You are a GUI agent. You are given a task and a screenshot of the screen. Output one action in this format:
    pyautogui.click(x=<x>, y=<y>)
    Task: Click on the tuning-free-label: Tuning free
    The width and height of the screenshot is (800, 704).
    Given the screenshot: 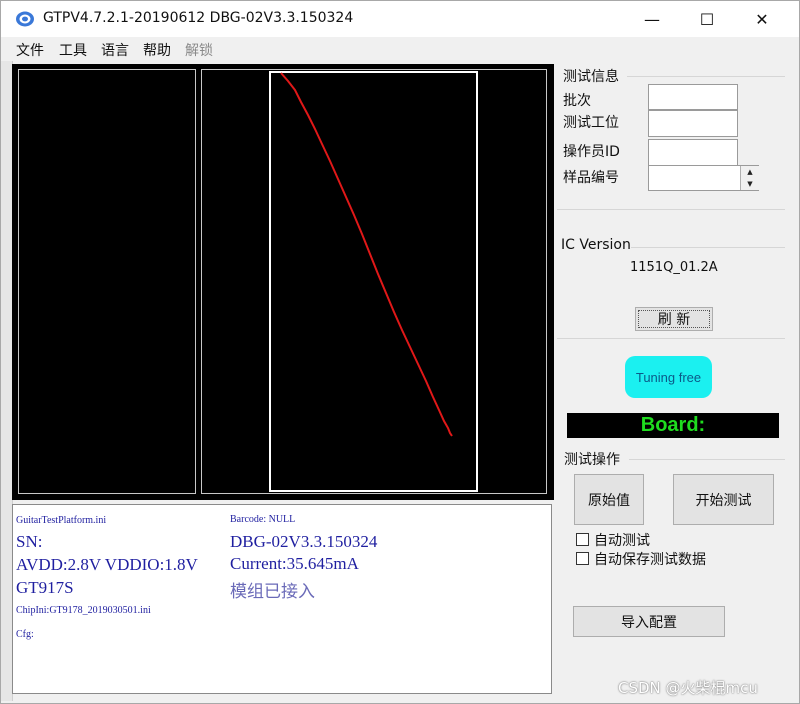 What is the action you would take?
    pyautogui.click(x=668, y=377)
    